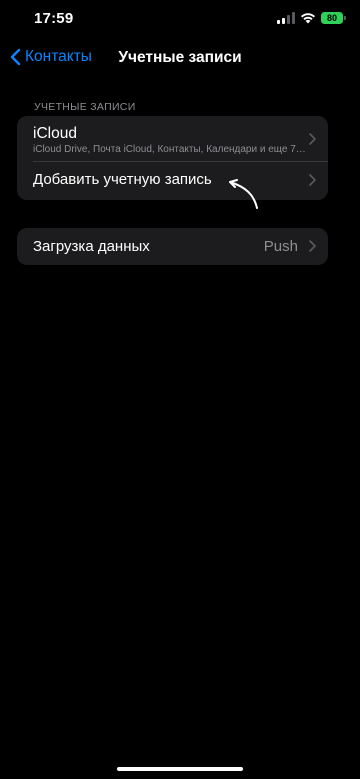  Describe the element at coordinates (122, 179) in the screenshot. I see `add-account-label: Добавить учетную запись` at that location.